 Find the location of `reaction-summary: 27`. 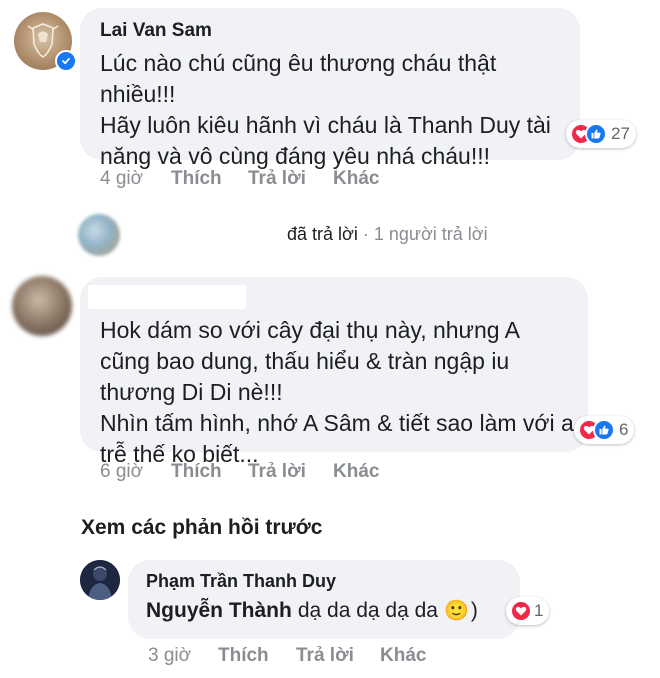

reaction-summary: 27 is located at coordinates (601, 134).